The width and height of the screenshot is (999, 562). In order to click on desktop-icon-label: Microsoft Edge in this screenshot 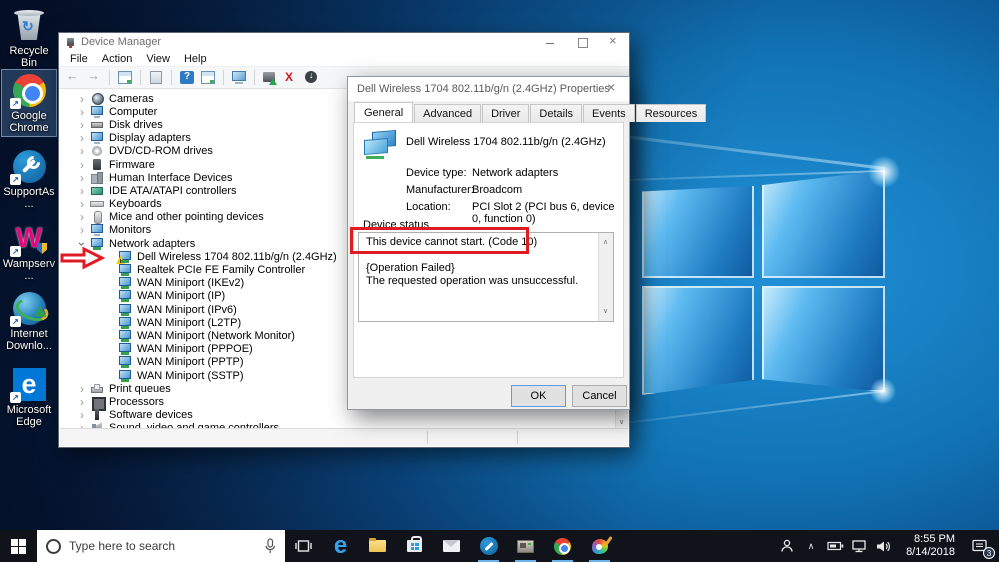, I will do `click(29, 416)`.